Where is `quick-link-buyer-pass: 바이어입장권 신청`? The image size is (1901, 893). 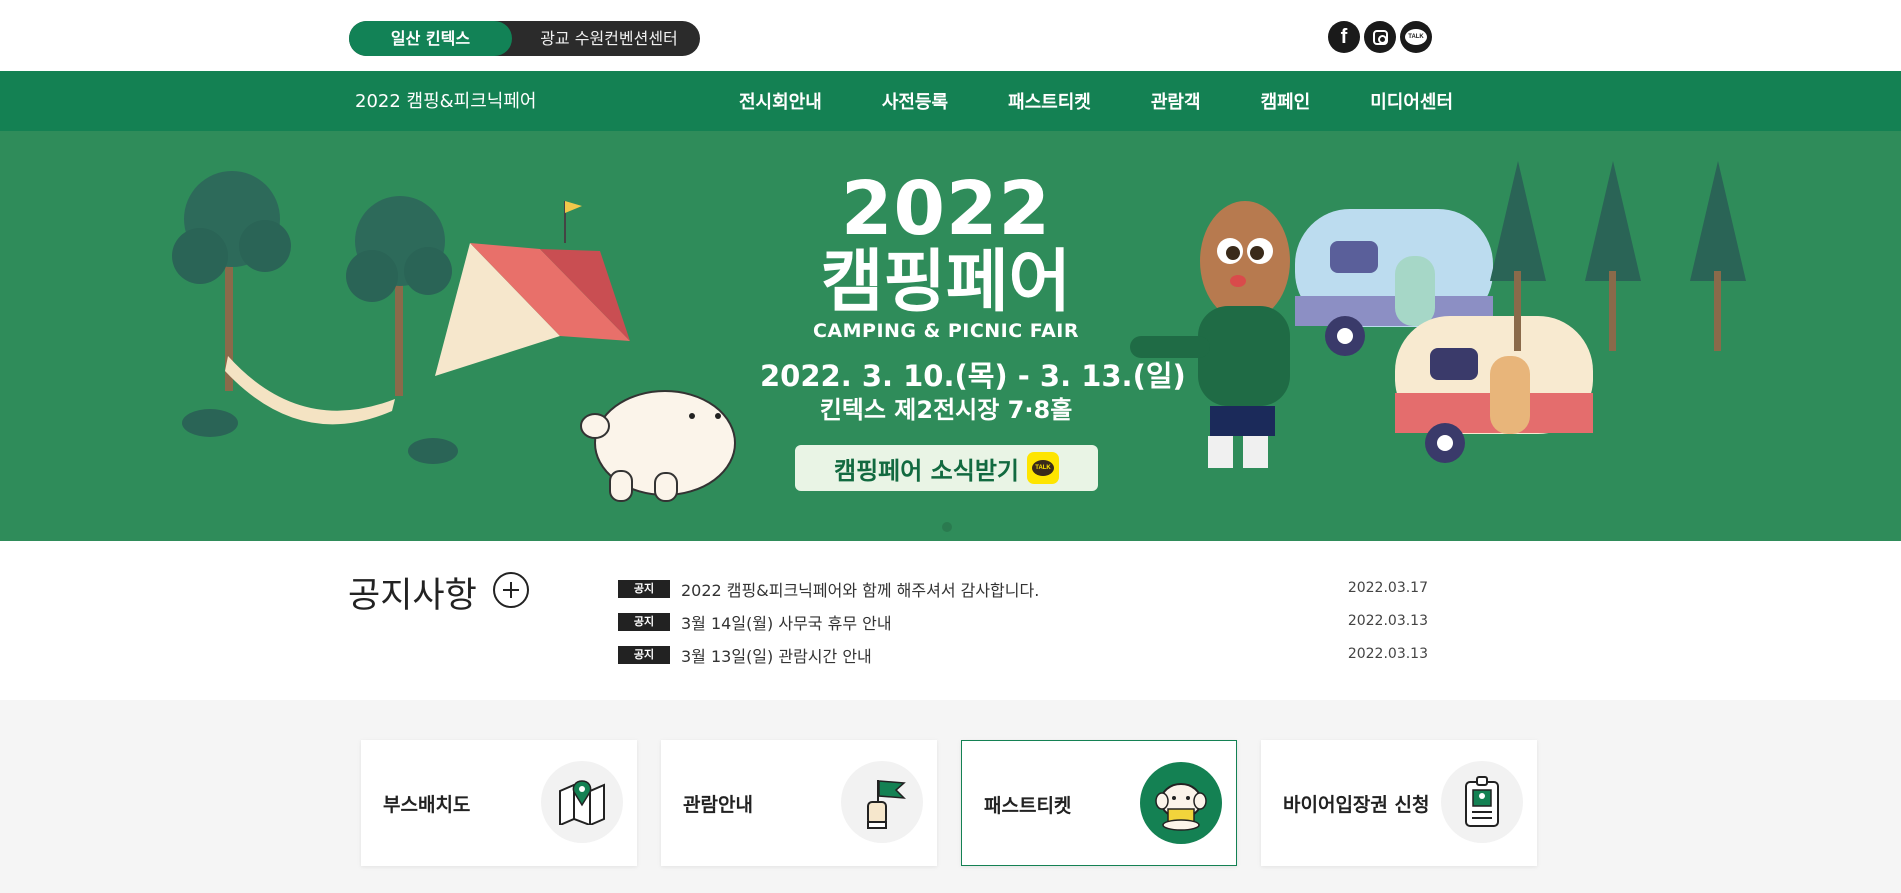 quick-link-buyer-pass: 바이어입장권 신청 is located at coordinates (1399, 803).